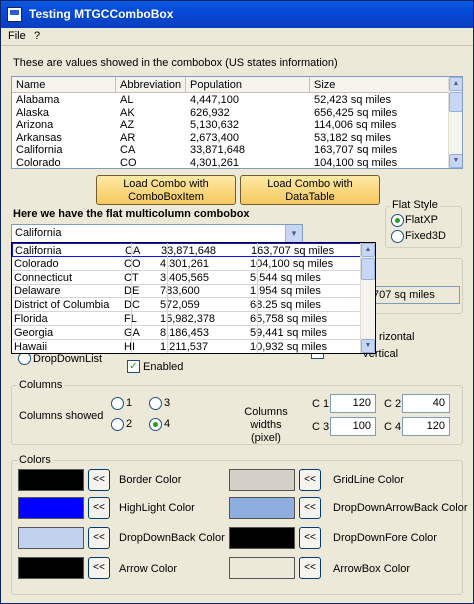  What do you see at coordinates (184, 332) in the screenshot?
I see `list-item-cell: 8,186,453` at bounding box center [184, 332].